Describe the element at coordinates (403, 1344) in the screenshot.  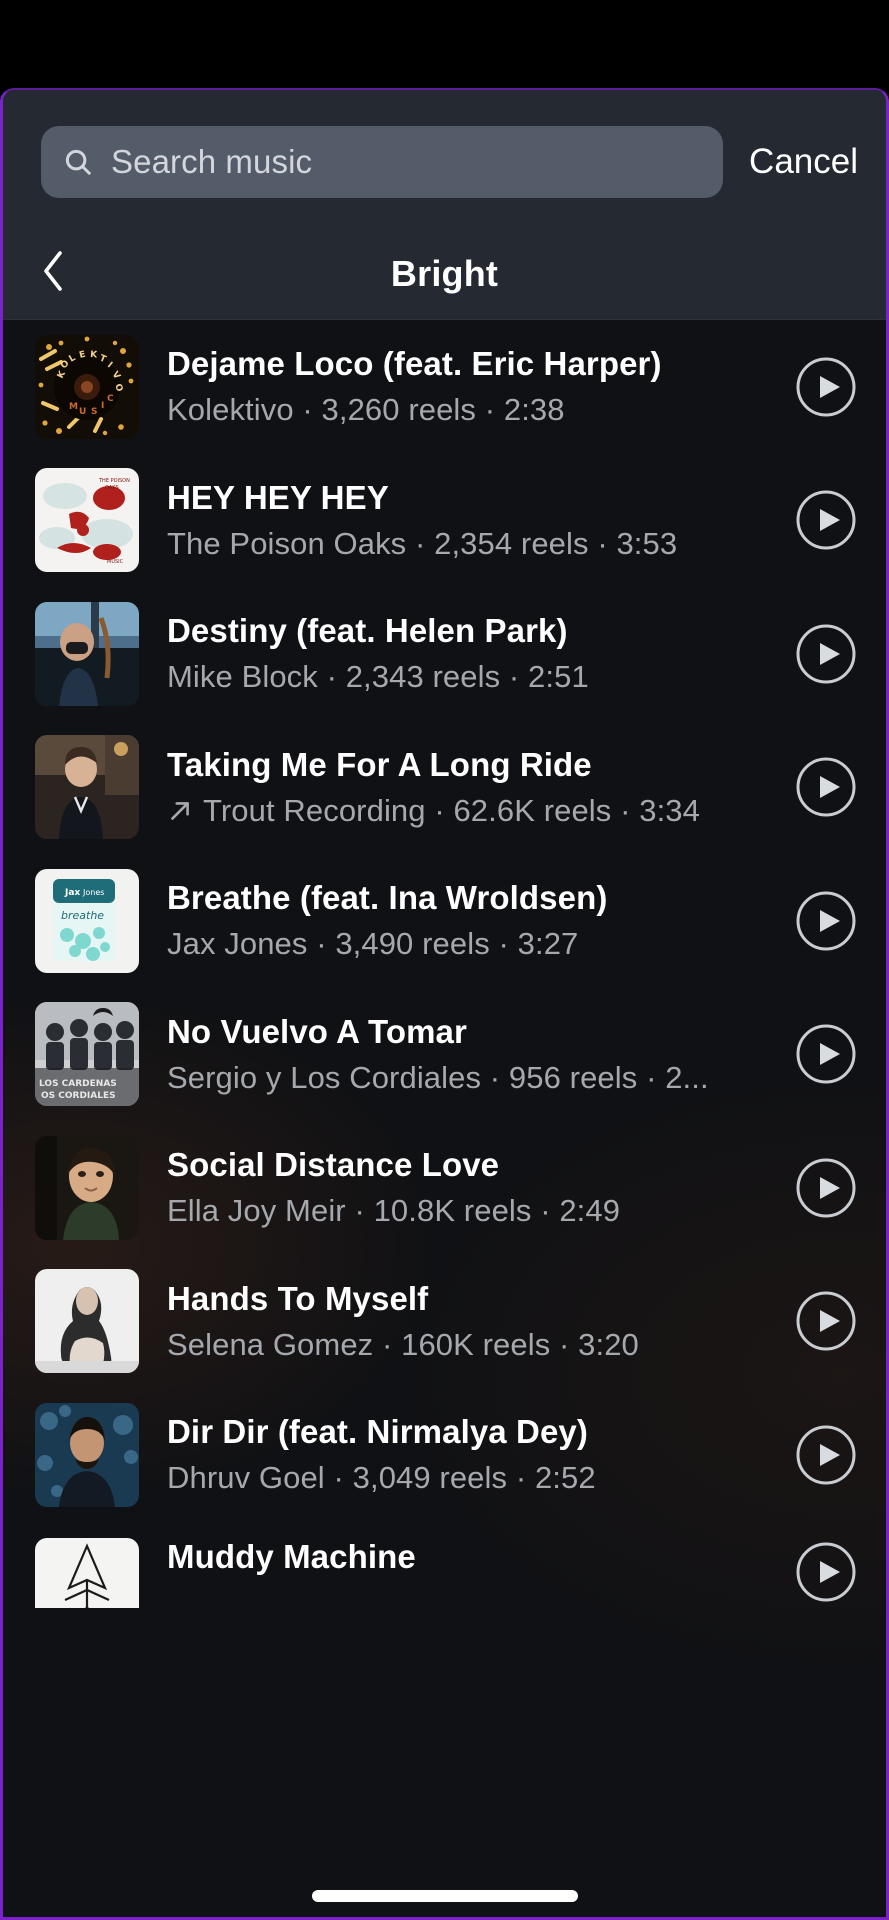
I see `track-subtitle-text: Selena Gomez · 160K reels · 3:20` at that location.